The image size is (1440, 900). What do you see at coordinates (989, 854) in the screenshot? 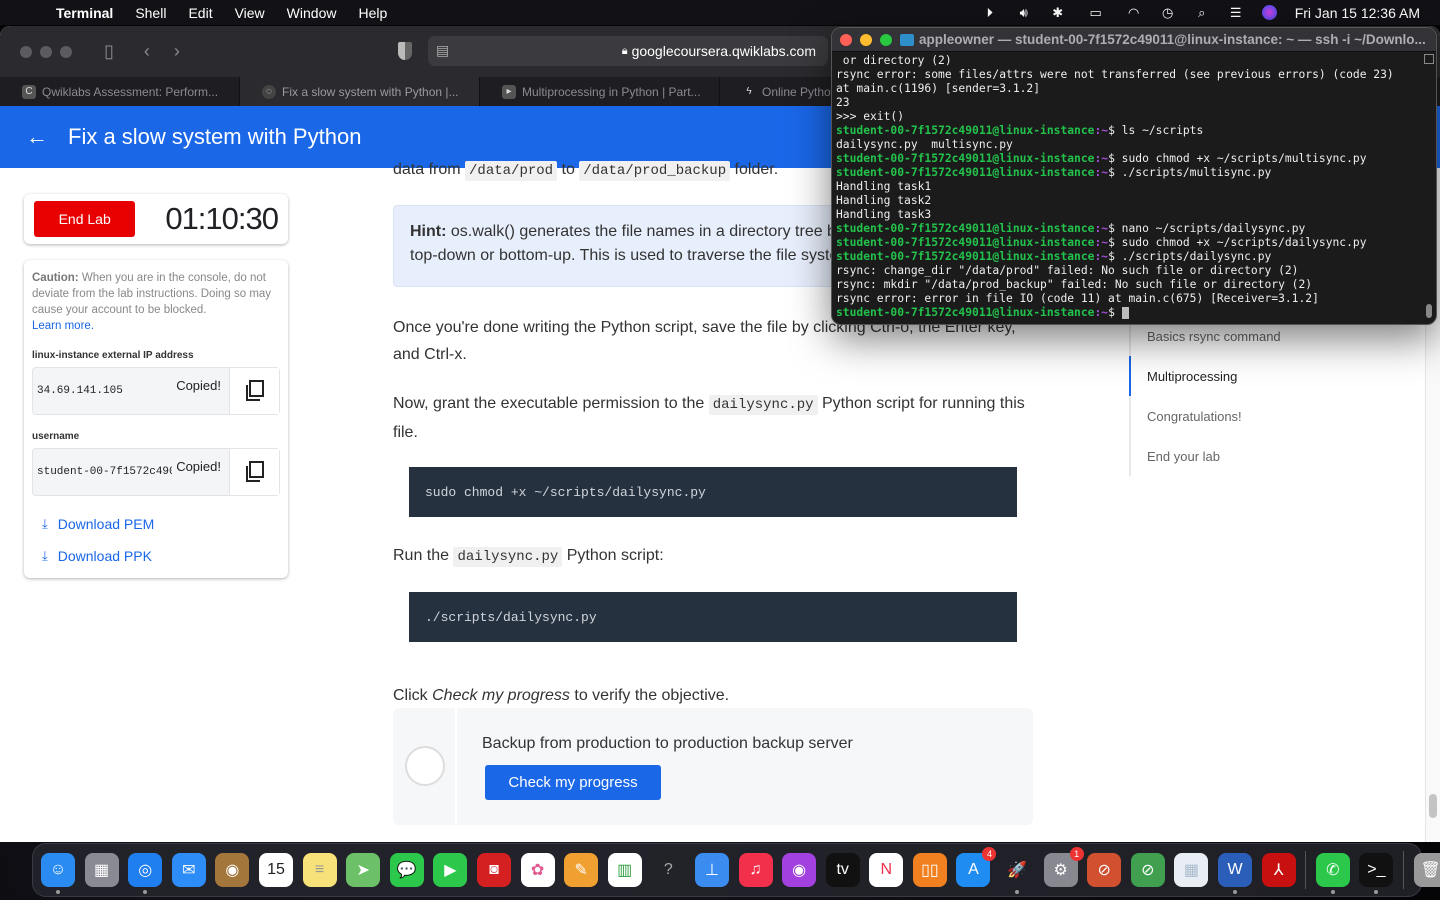
I see `notification-badge: 4` at bounding box center [989, 854].